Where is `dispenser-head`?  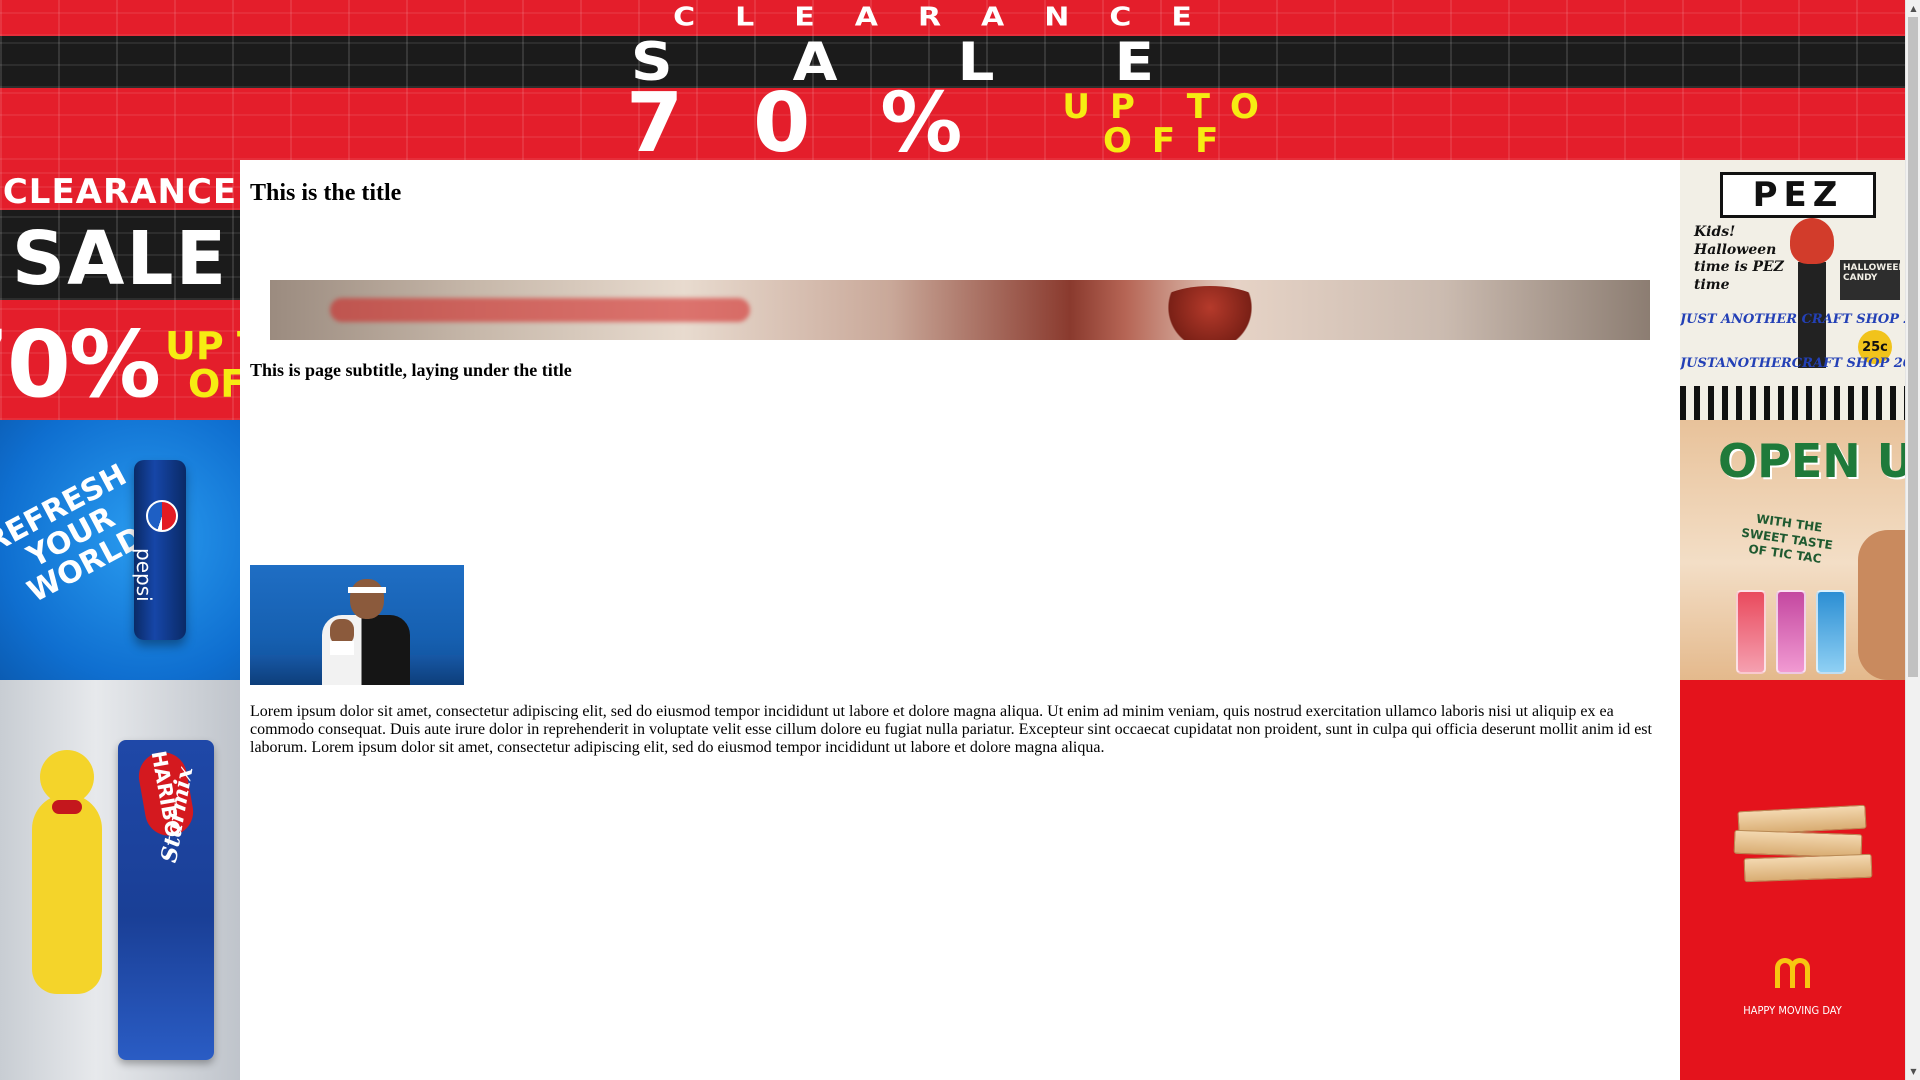 dispenser-head is located at coordinates (1812, 241).